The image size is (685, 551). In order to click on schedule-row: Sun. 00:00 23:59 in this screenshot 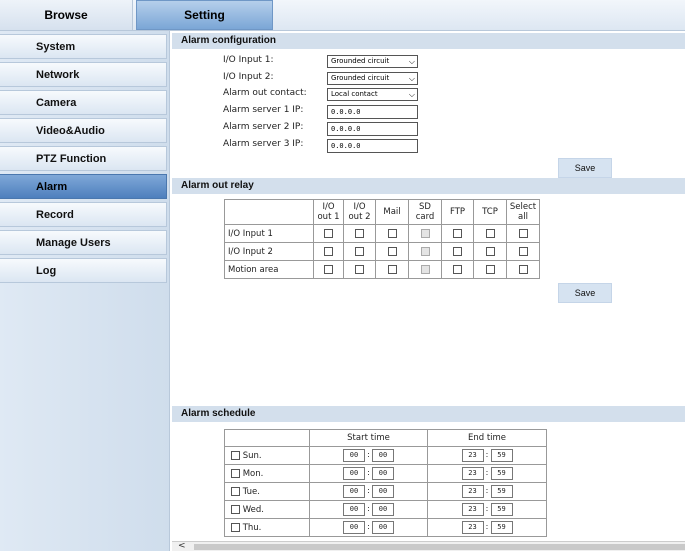, I will do `click(385, 455)`.